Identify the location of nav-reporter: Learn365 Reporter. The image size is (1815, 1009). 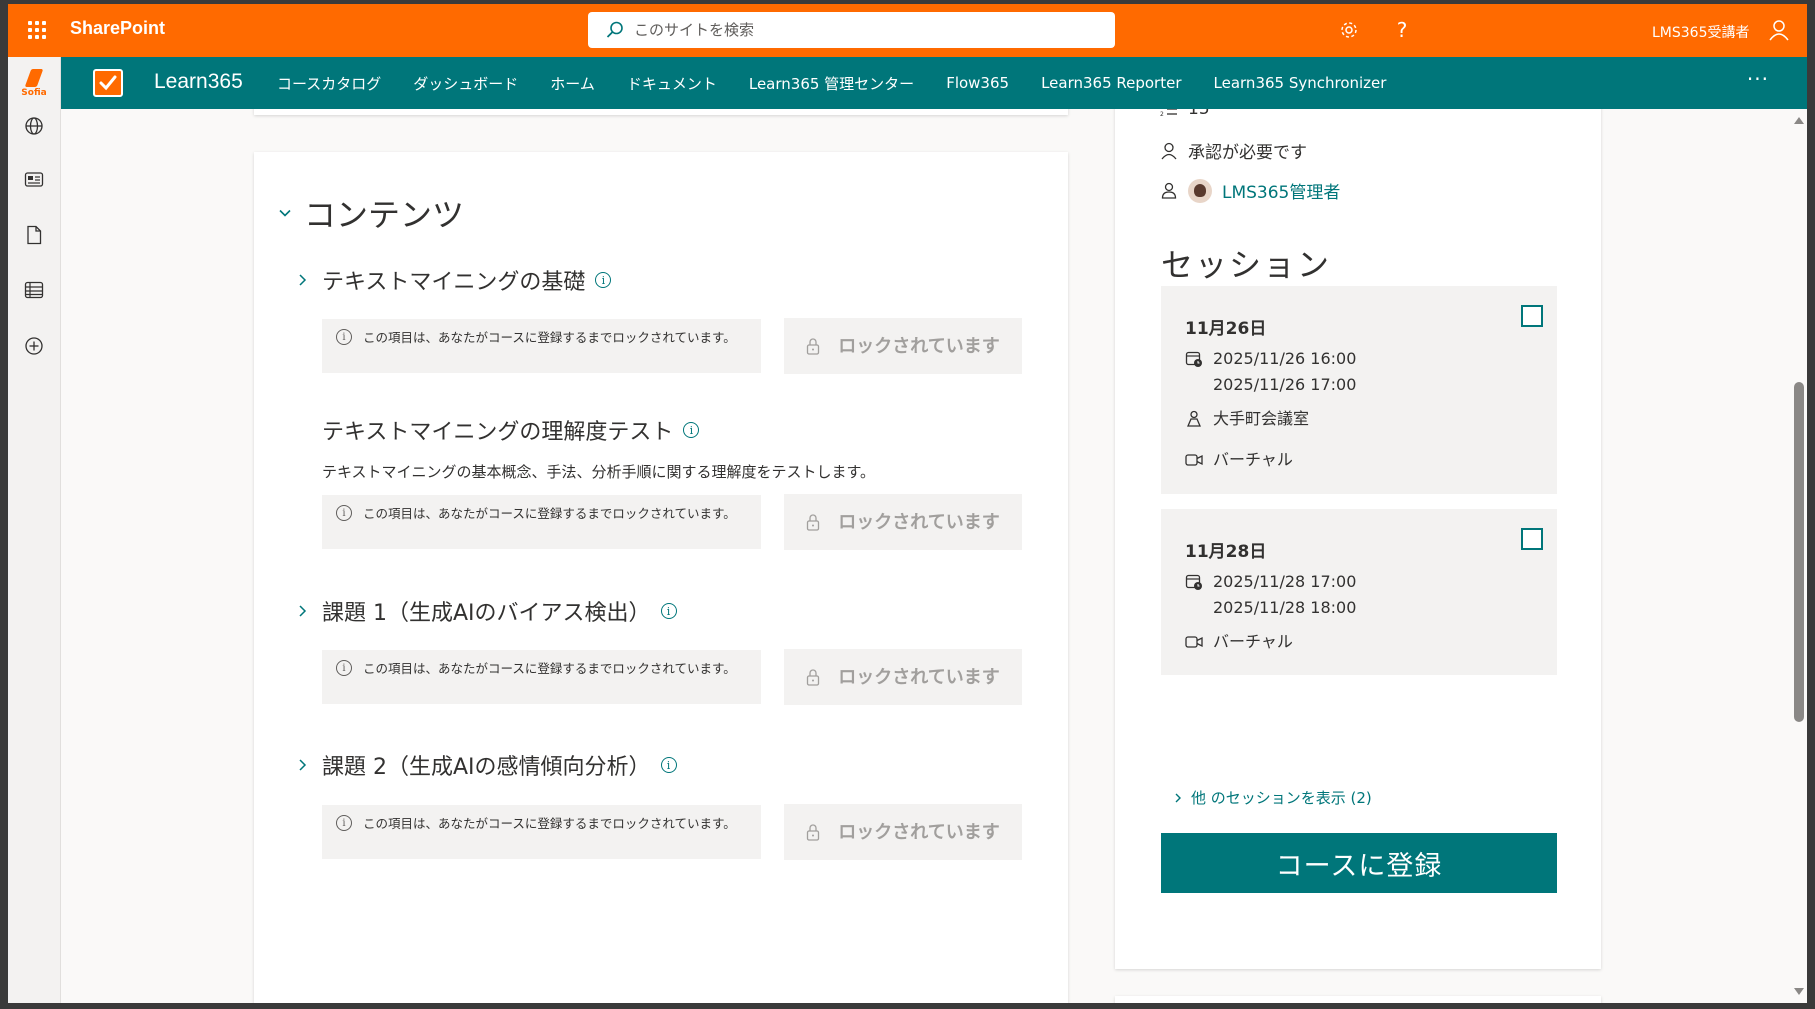
(1111, 83).